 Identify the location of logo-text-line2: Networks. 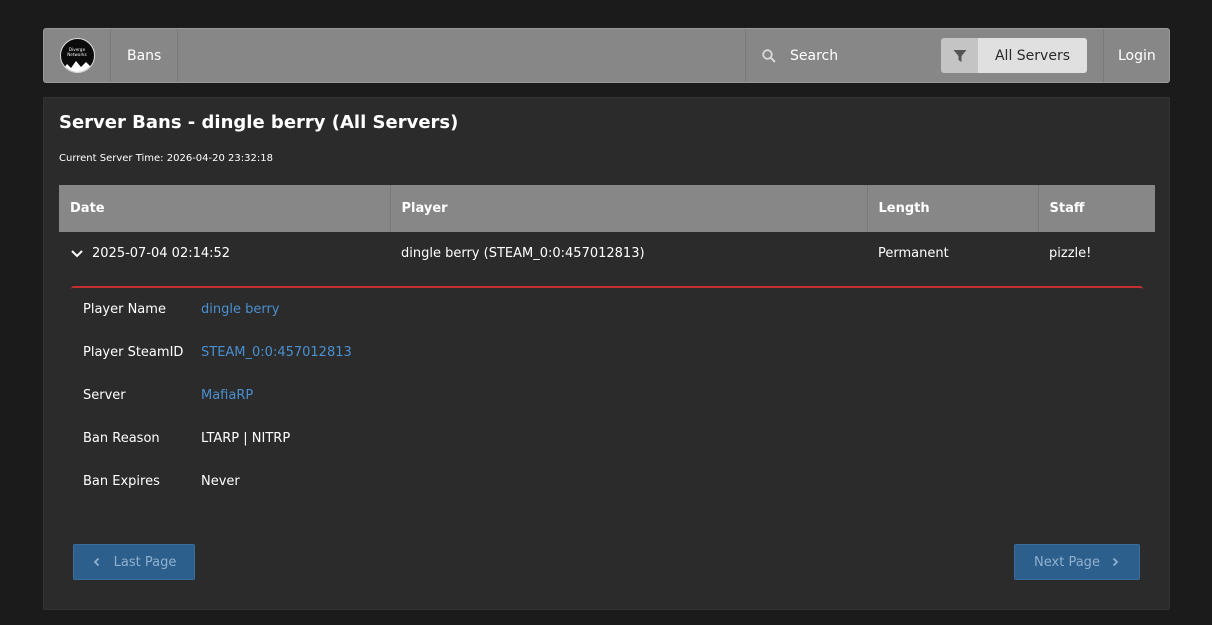
(77, 54).